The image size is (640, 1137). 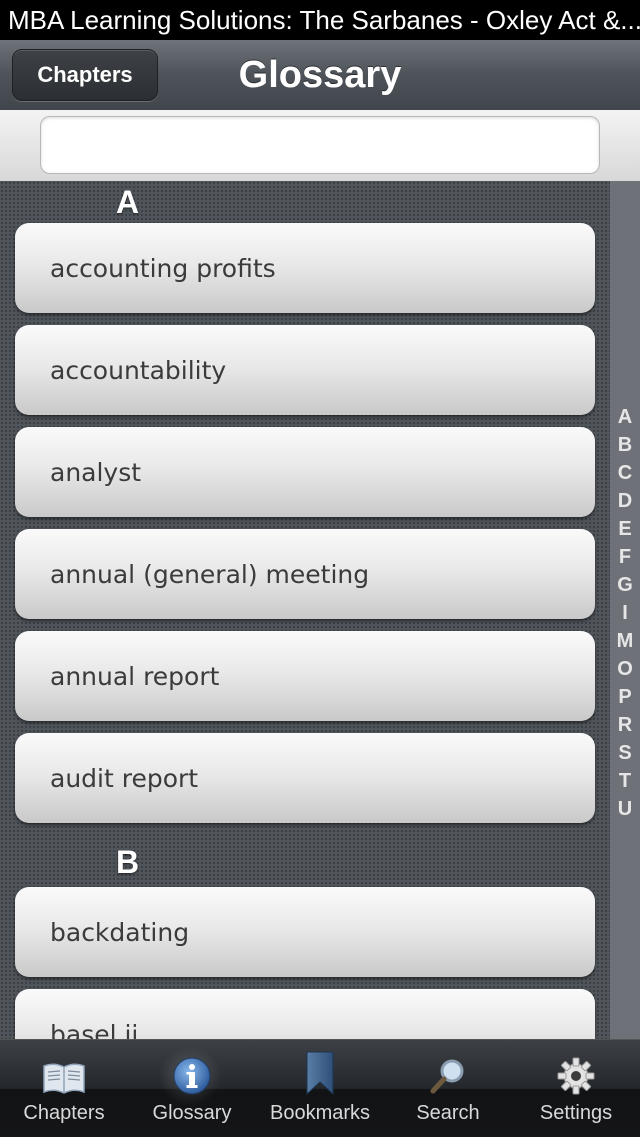 I want to click on tab-bookmarks: Bookmarks, so click(x=320, y=1088).